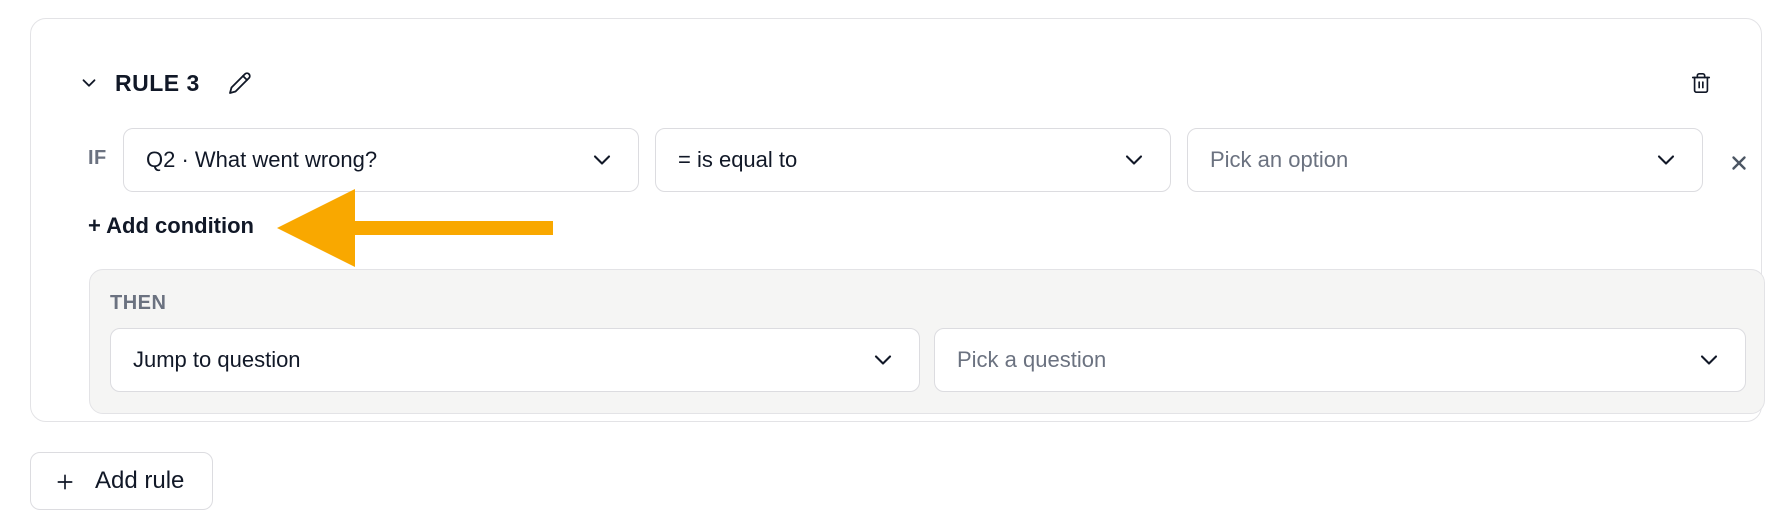 This screenshot has height=526, width=1784. What do you see at coordinates (140, 480) in the screenshot?
I see `add-rule-label: Add rule` at bounding box center [140, 480].